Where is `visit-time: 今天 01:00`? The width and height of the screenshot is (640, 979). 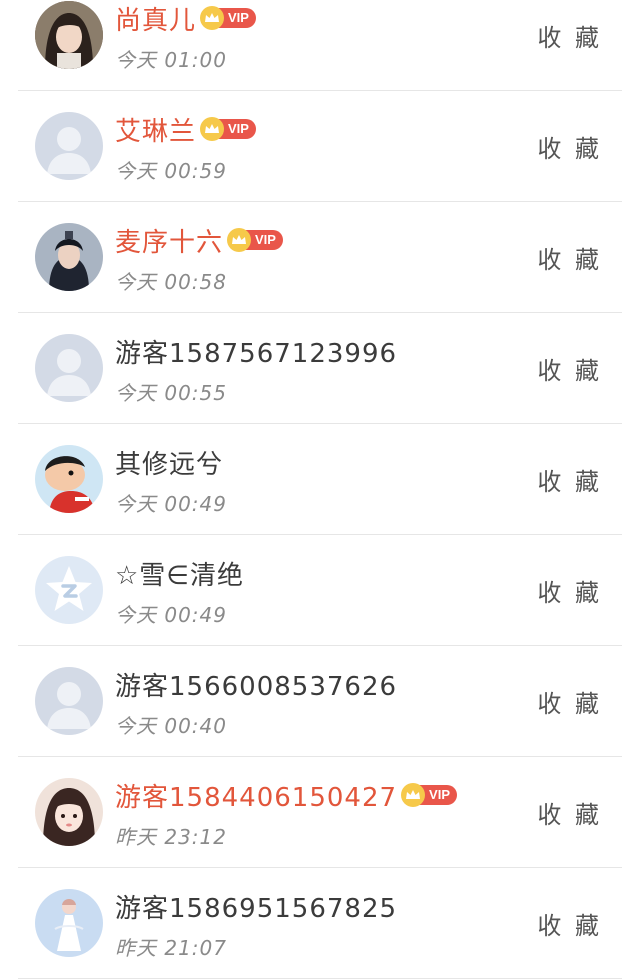 visit-time: 今天 01:00 is located at coordinates (171, 60).